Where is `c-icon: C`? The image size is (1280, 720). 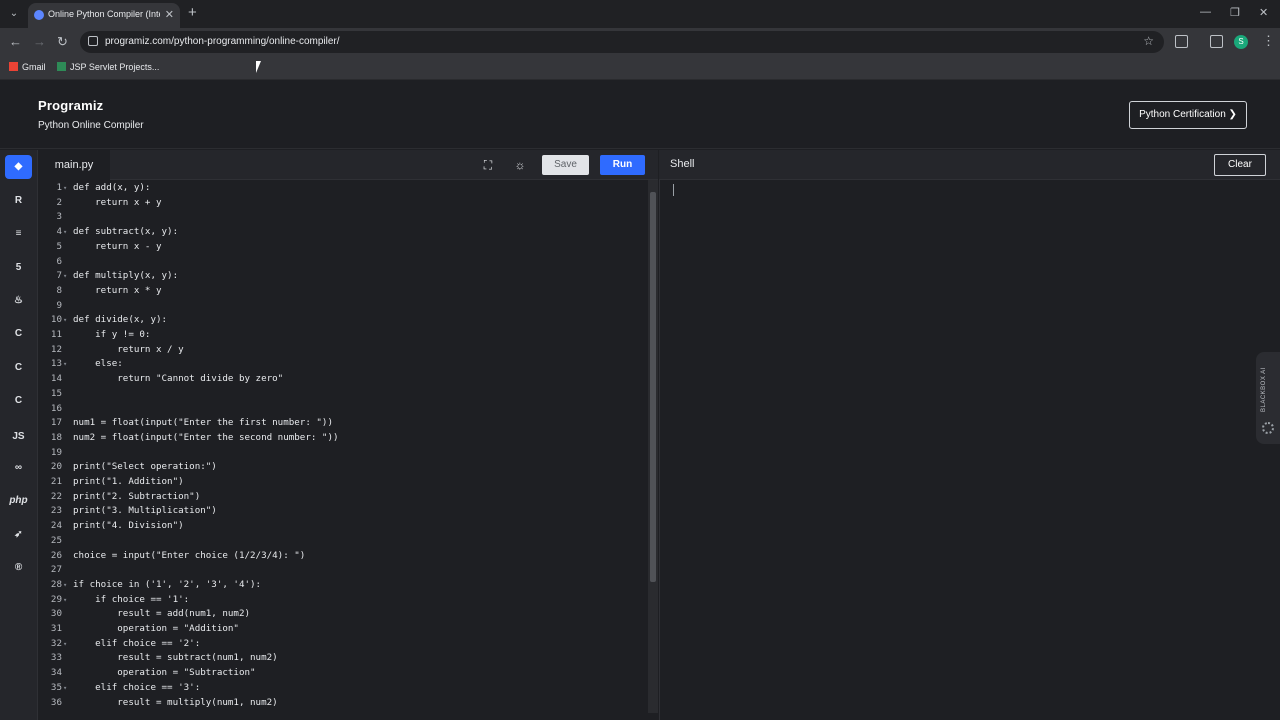 c-icon: C is located at coordinates (18, 334).